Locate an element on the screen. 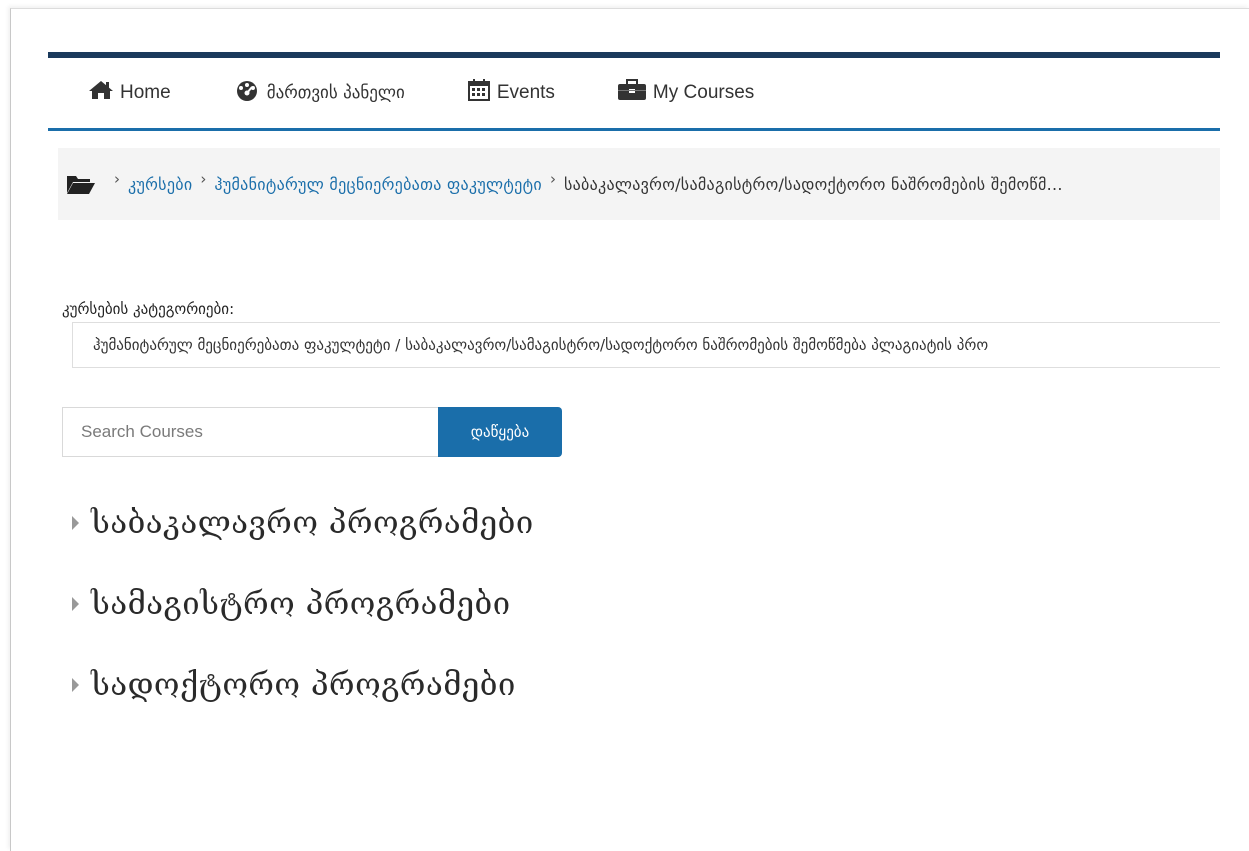 The height and width of the screenshot is (851, 1249). nav-item-my-courses: My Courses is located at coordinates (685, 93).